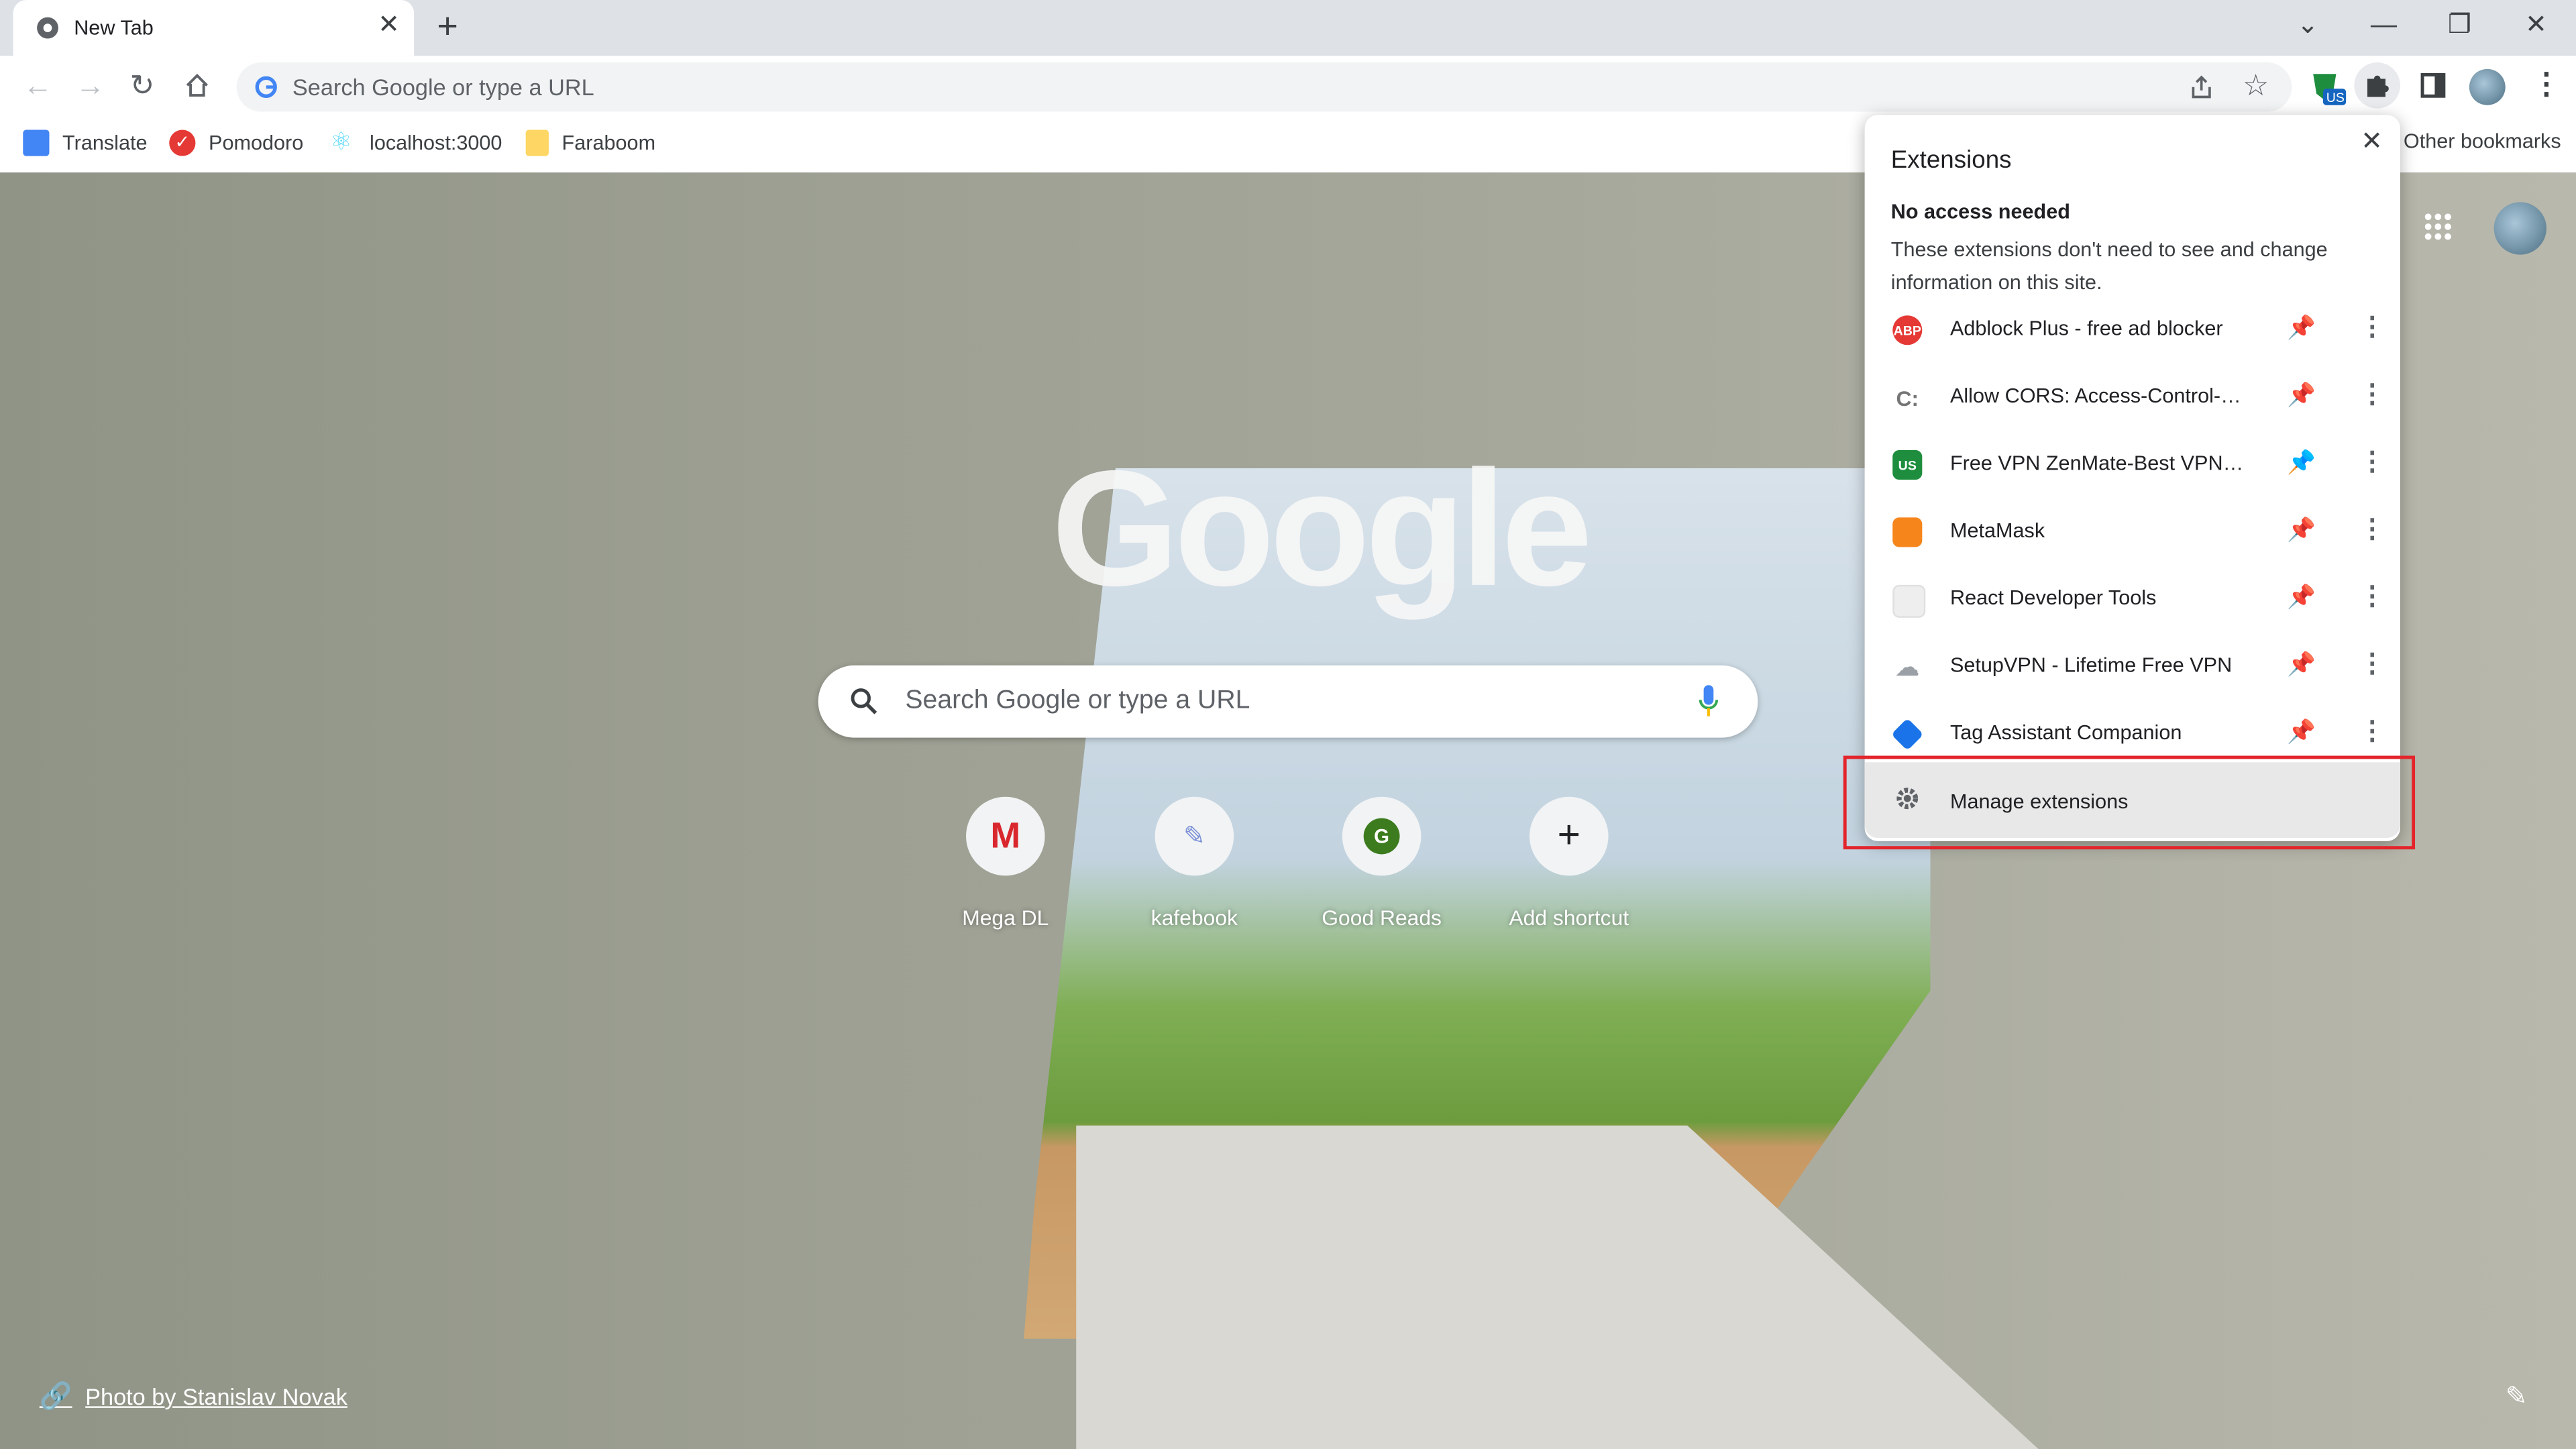 This screenshot has width=2576, height=1449. What do you see at coordinates (341, 142) in the screenshot?
I see `react-icon: ⚛` at bounding box center [341, 142].